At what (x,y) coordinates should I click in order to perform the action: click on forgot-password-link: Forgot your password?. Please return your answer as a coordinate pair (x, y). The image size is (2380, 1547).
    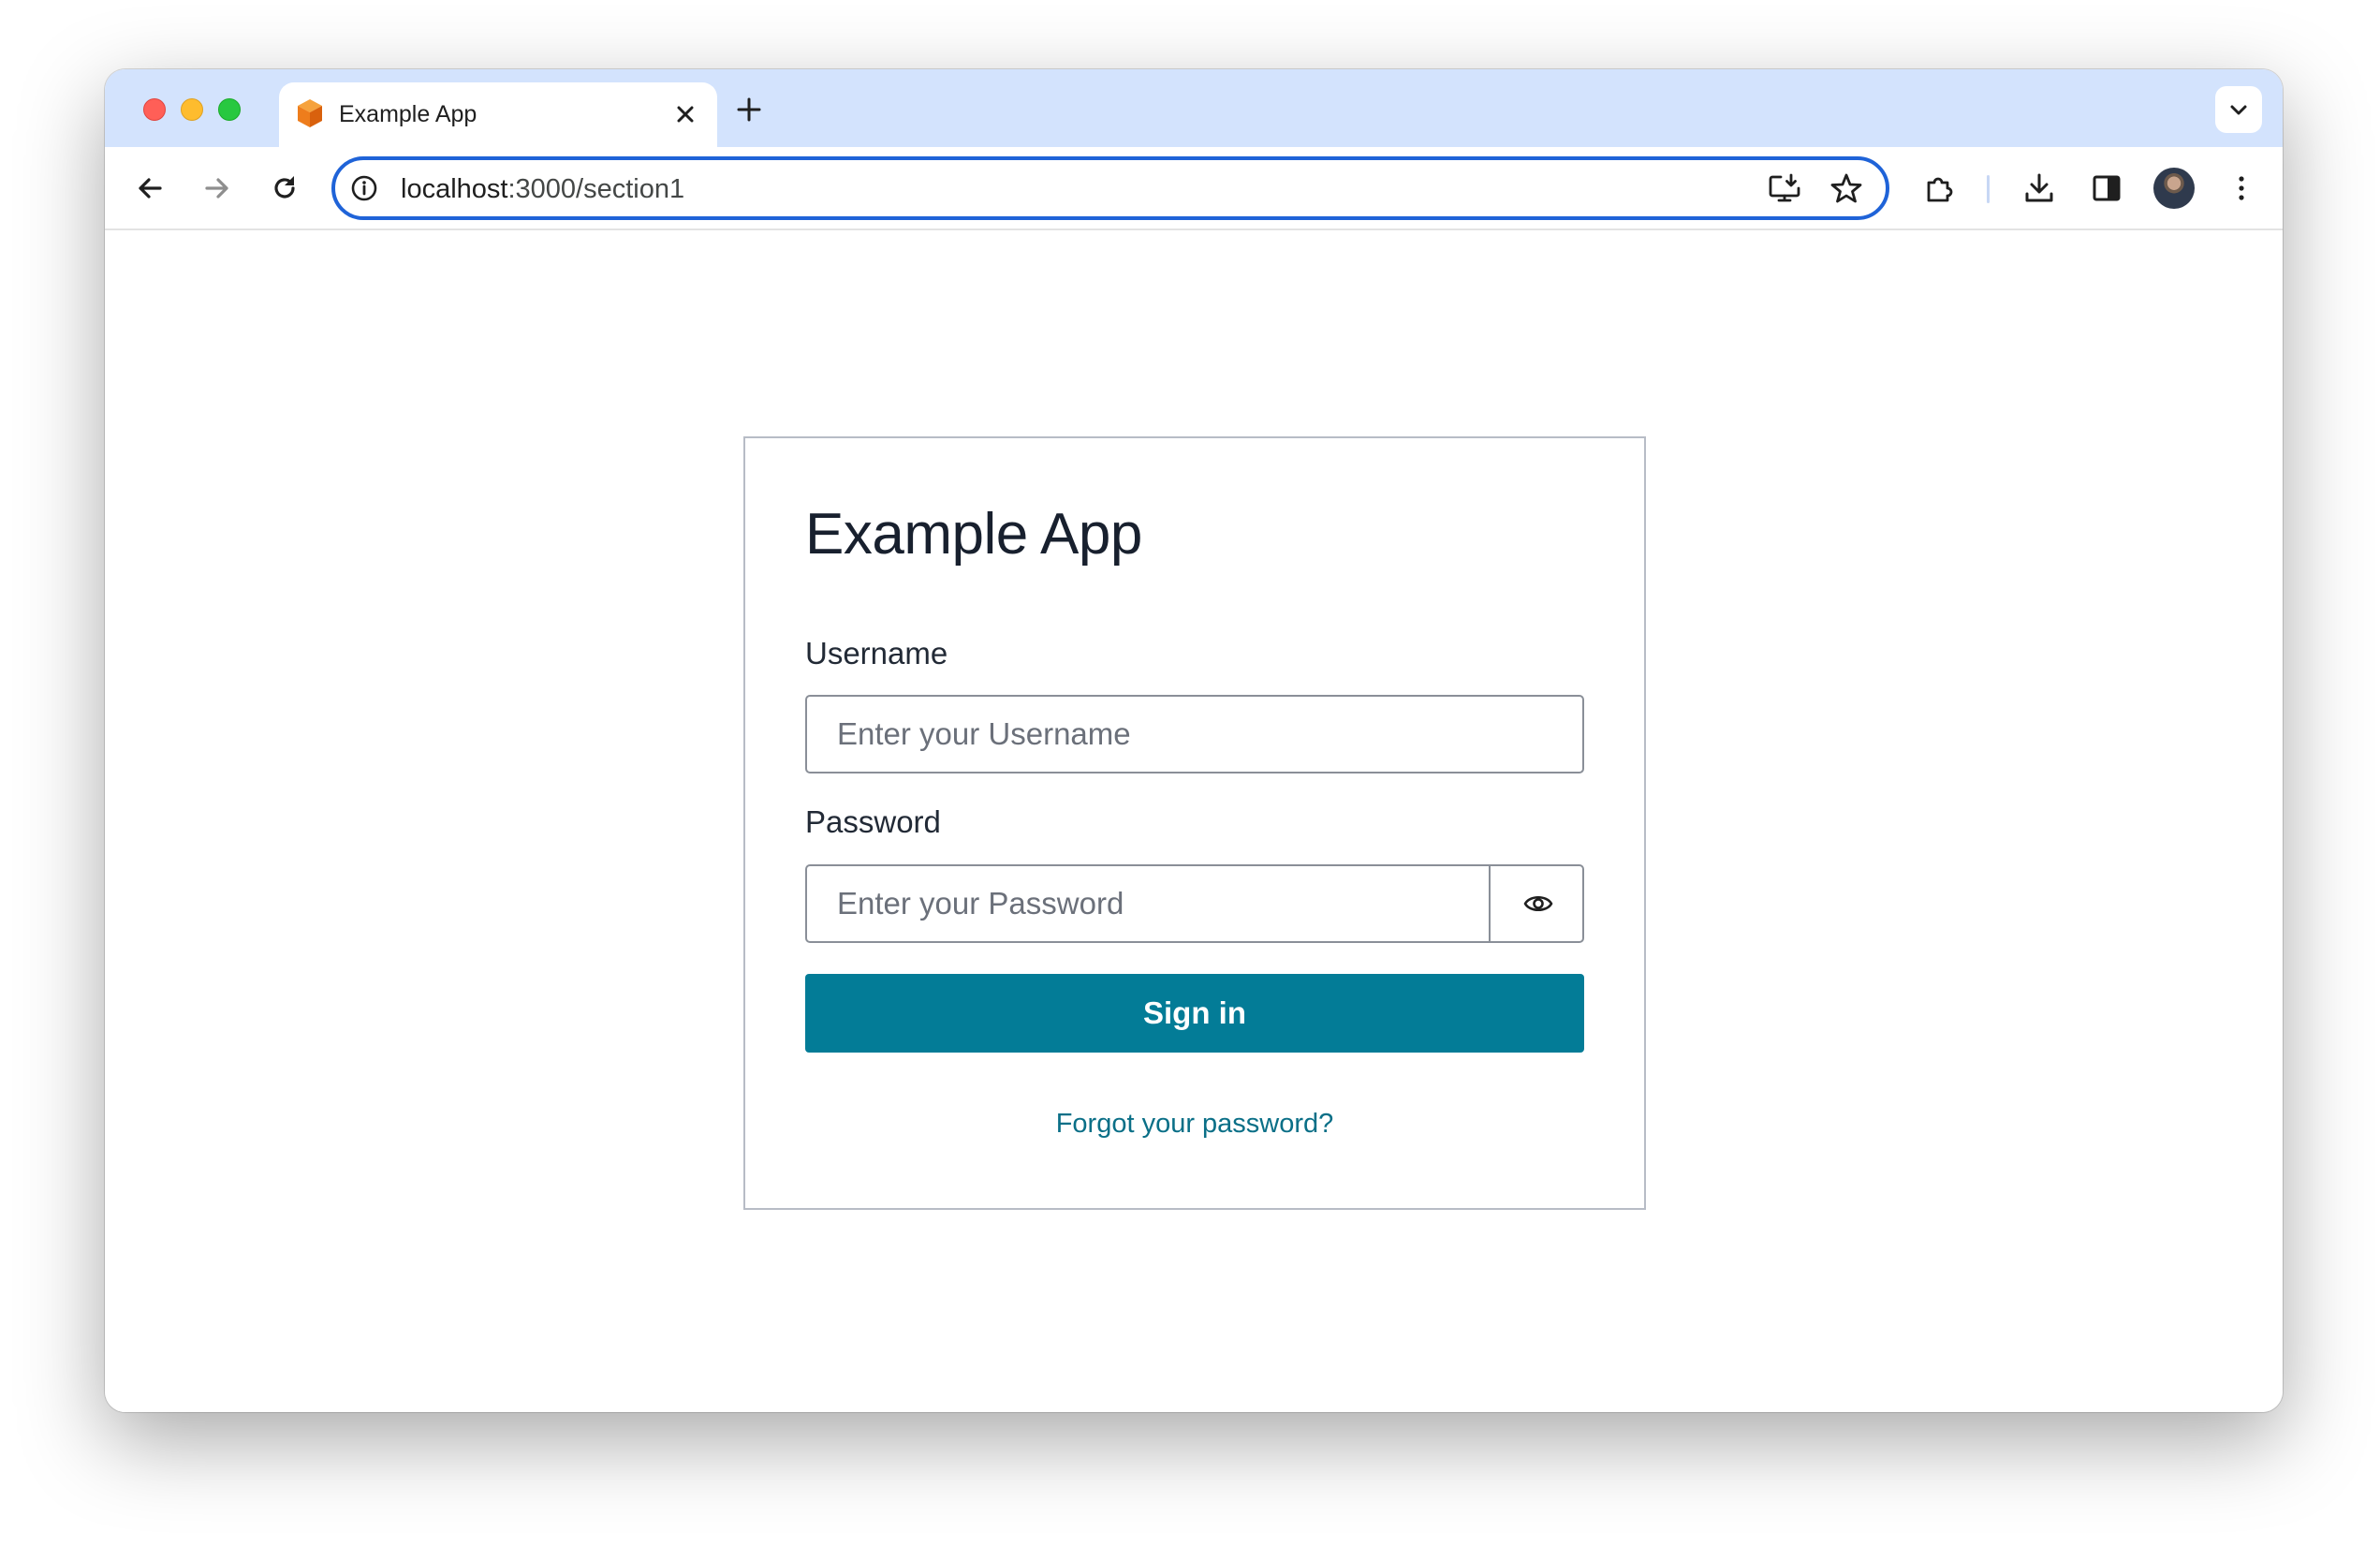
    Looking at the image, I should click on (1194, 1124).